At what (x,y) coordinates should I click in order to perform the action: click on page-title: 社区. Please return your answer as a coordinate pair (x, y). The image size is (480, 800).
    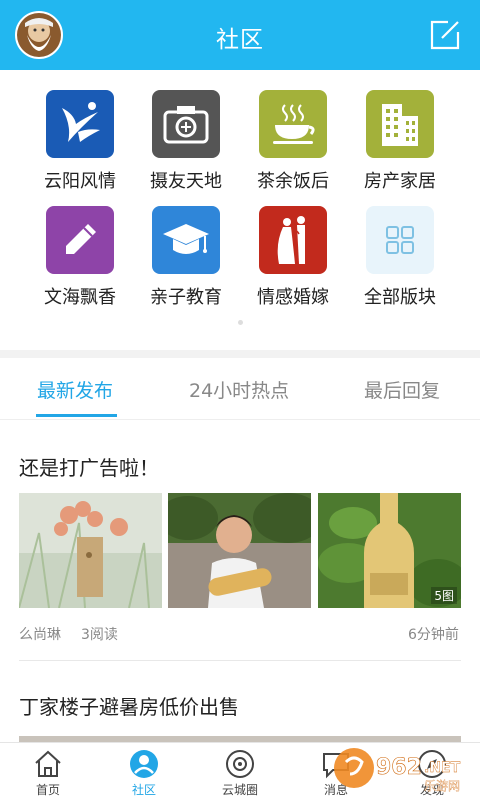
    Looking at the image, I should click on (240, 40).